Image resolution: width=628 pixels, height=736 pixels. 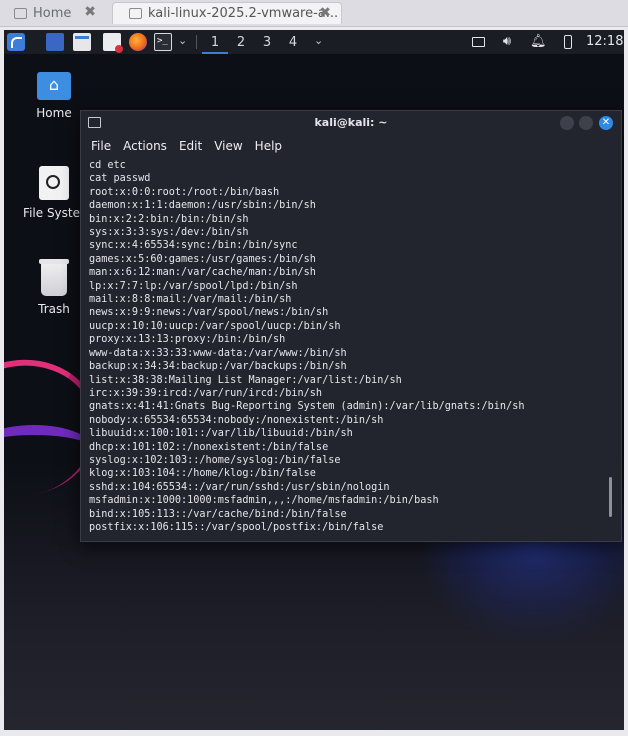 I want to click on kali-menu-icon, so click(x=16, y=42).